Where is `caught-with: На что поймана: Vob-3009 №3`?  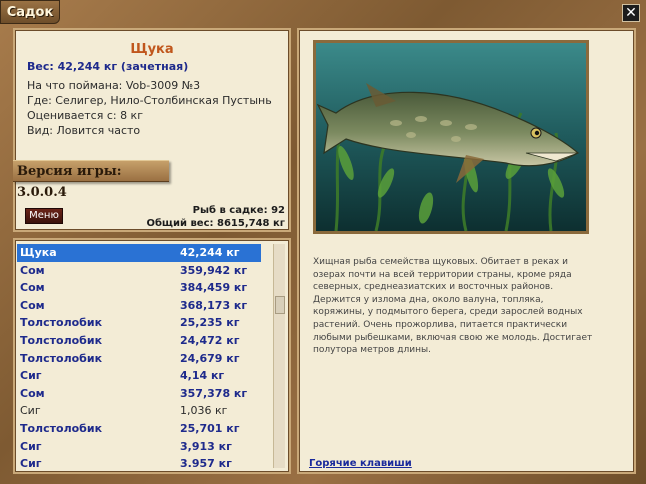
caught-with: На что поймана: Vob-3009 №3 is located at coordinates (114, 85).